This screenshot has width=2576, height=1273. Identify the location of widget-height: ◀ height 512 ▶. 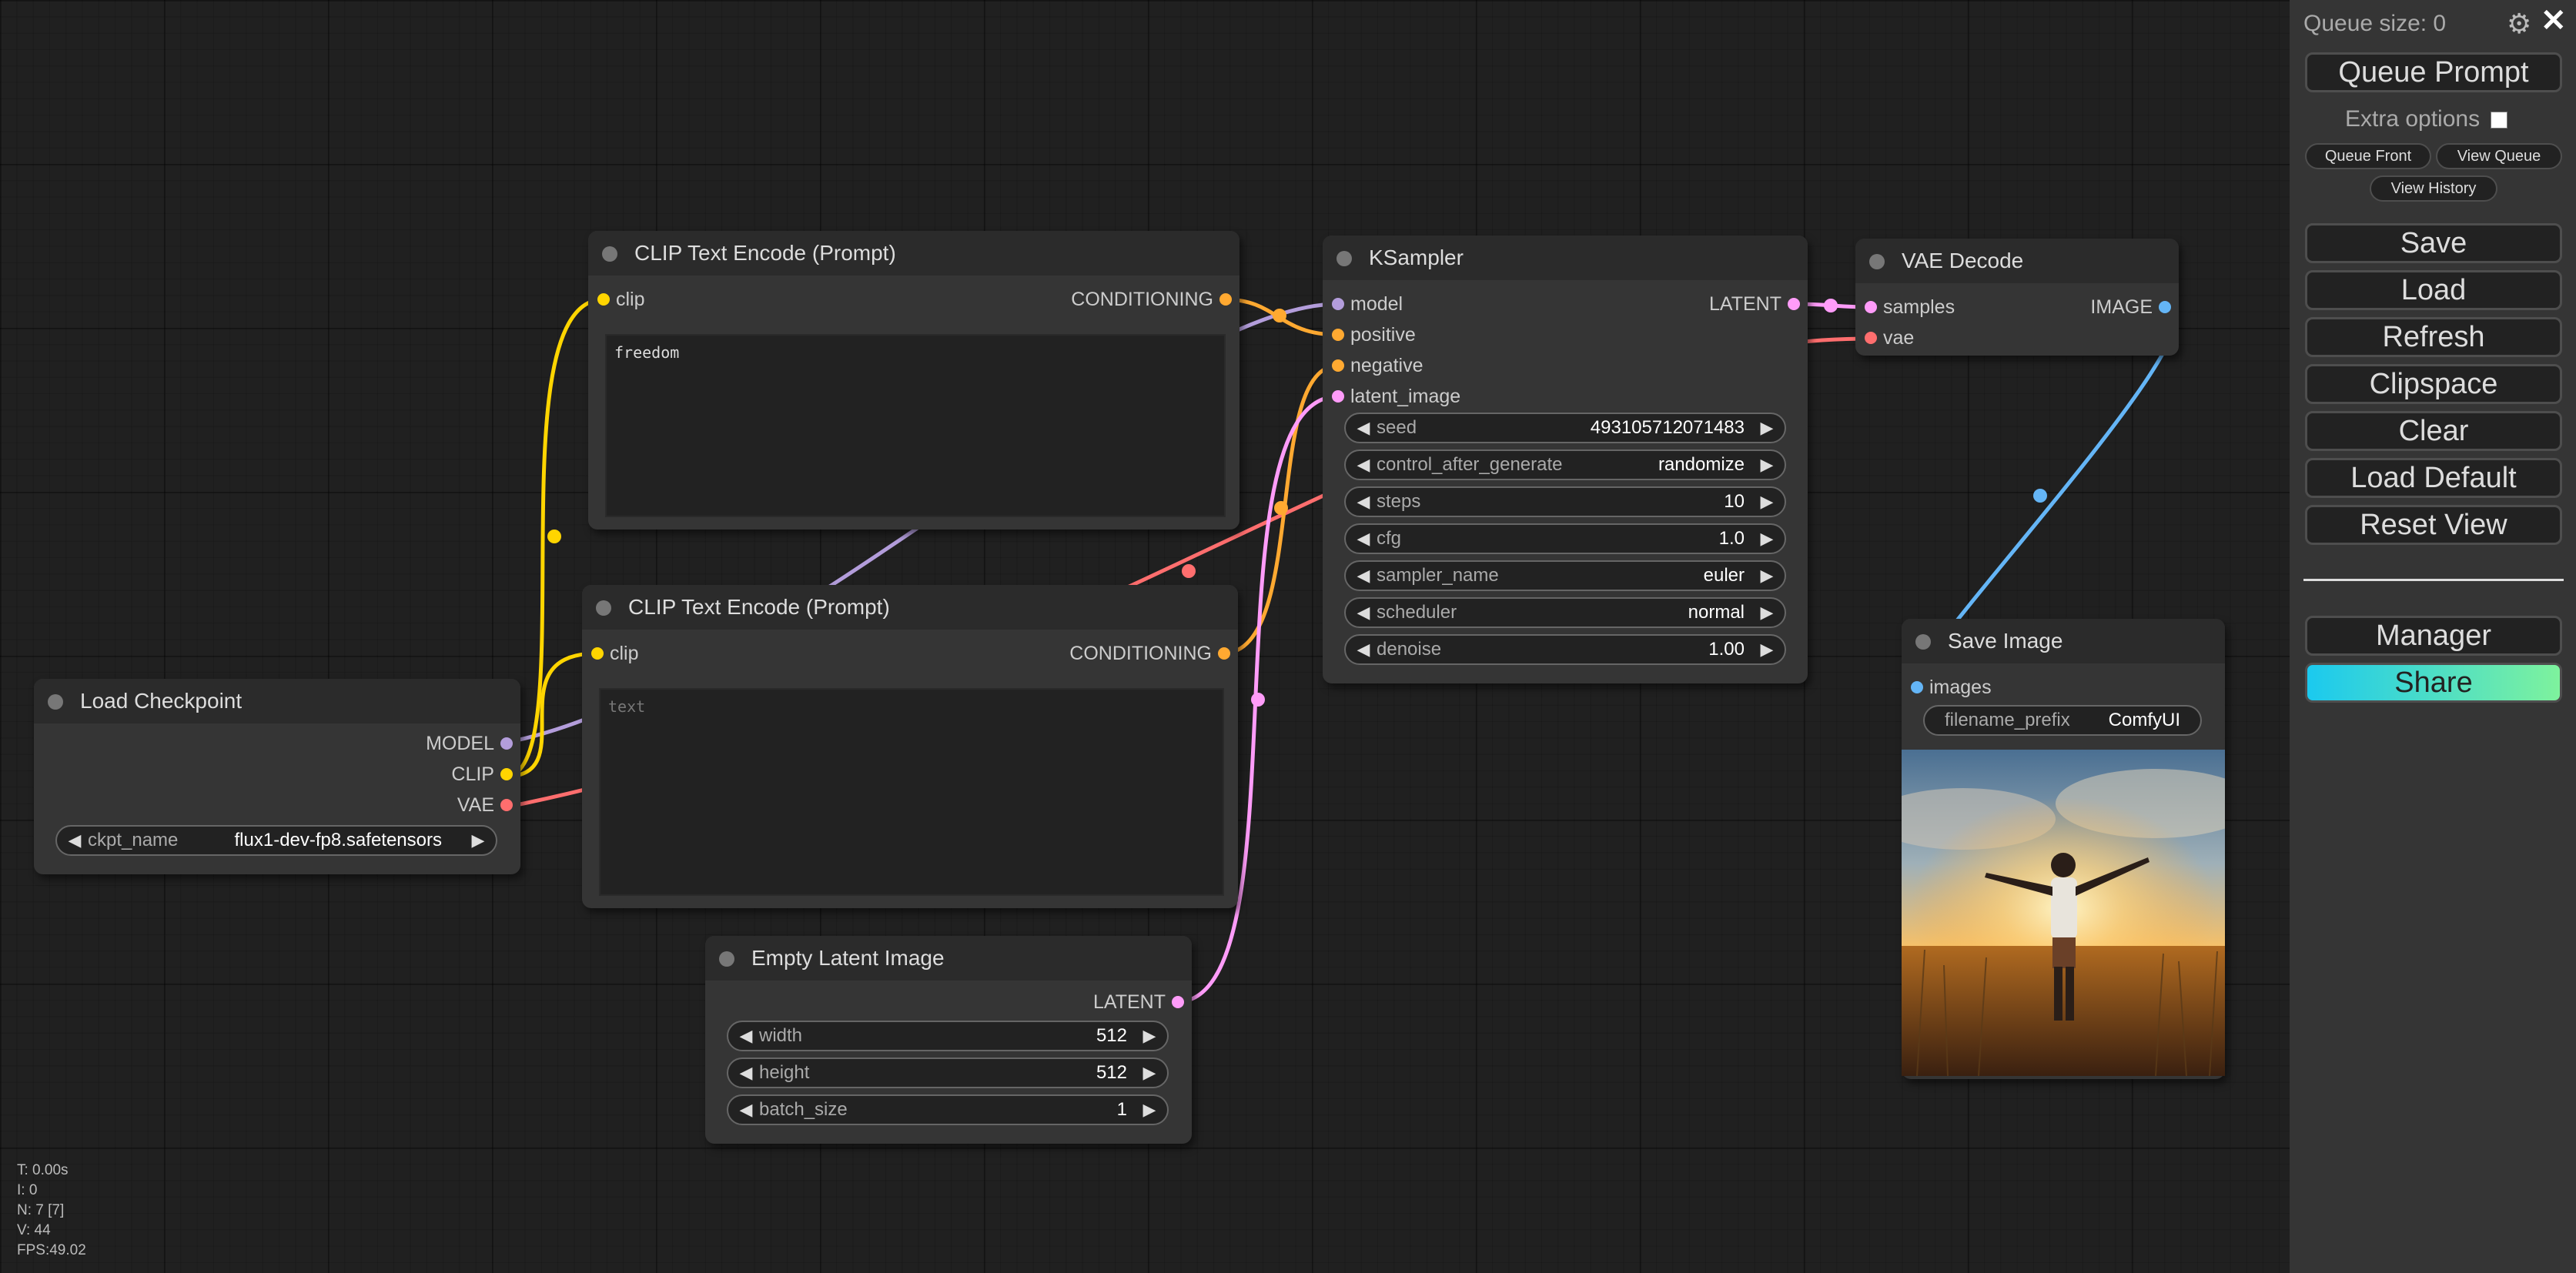
(948, 1072).